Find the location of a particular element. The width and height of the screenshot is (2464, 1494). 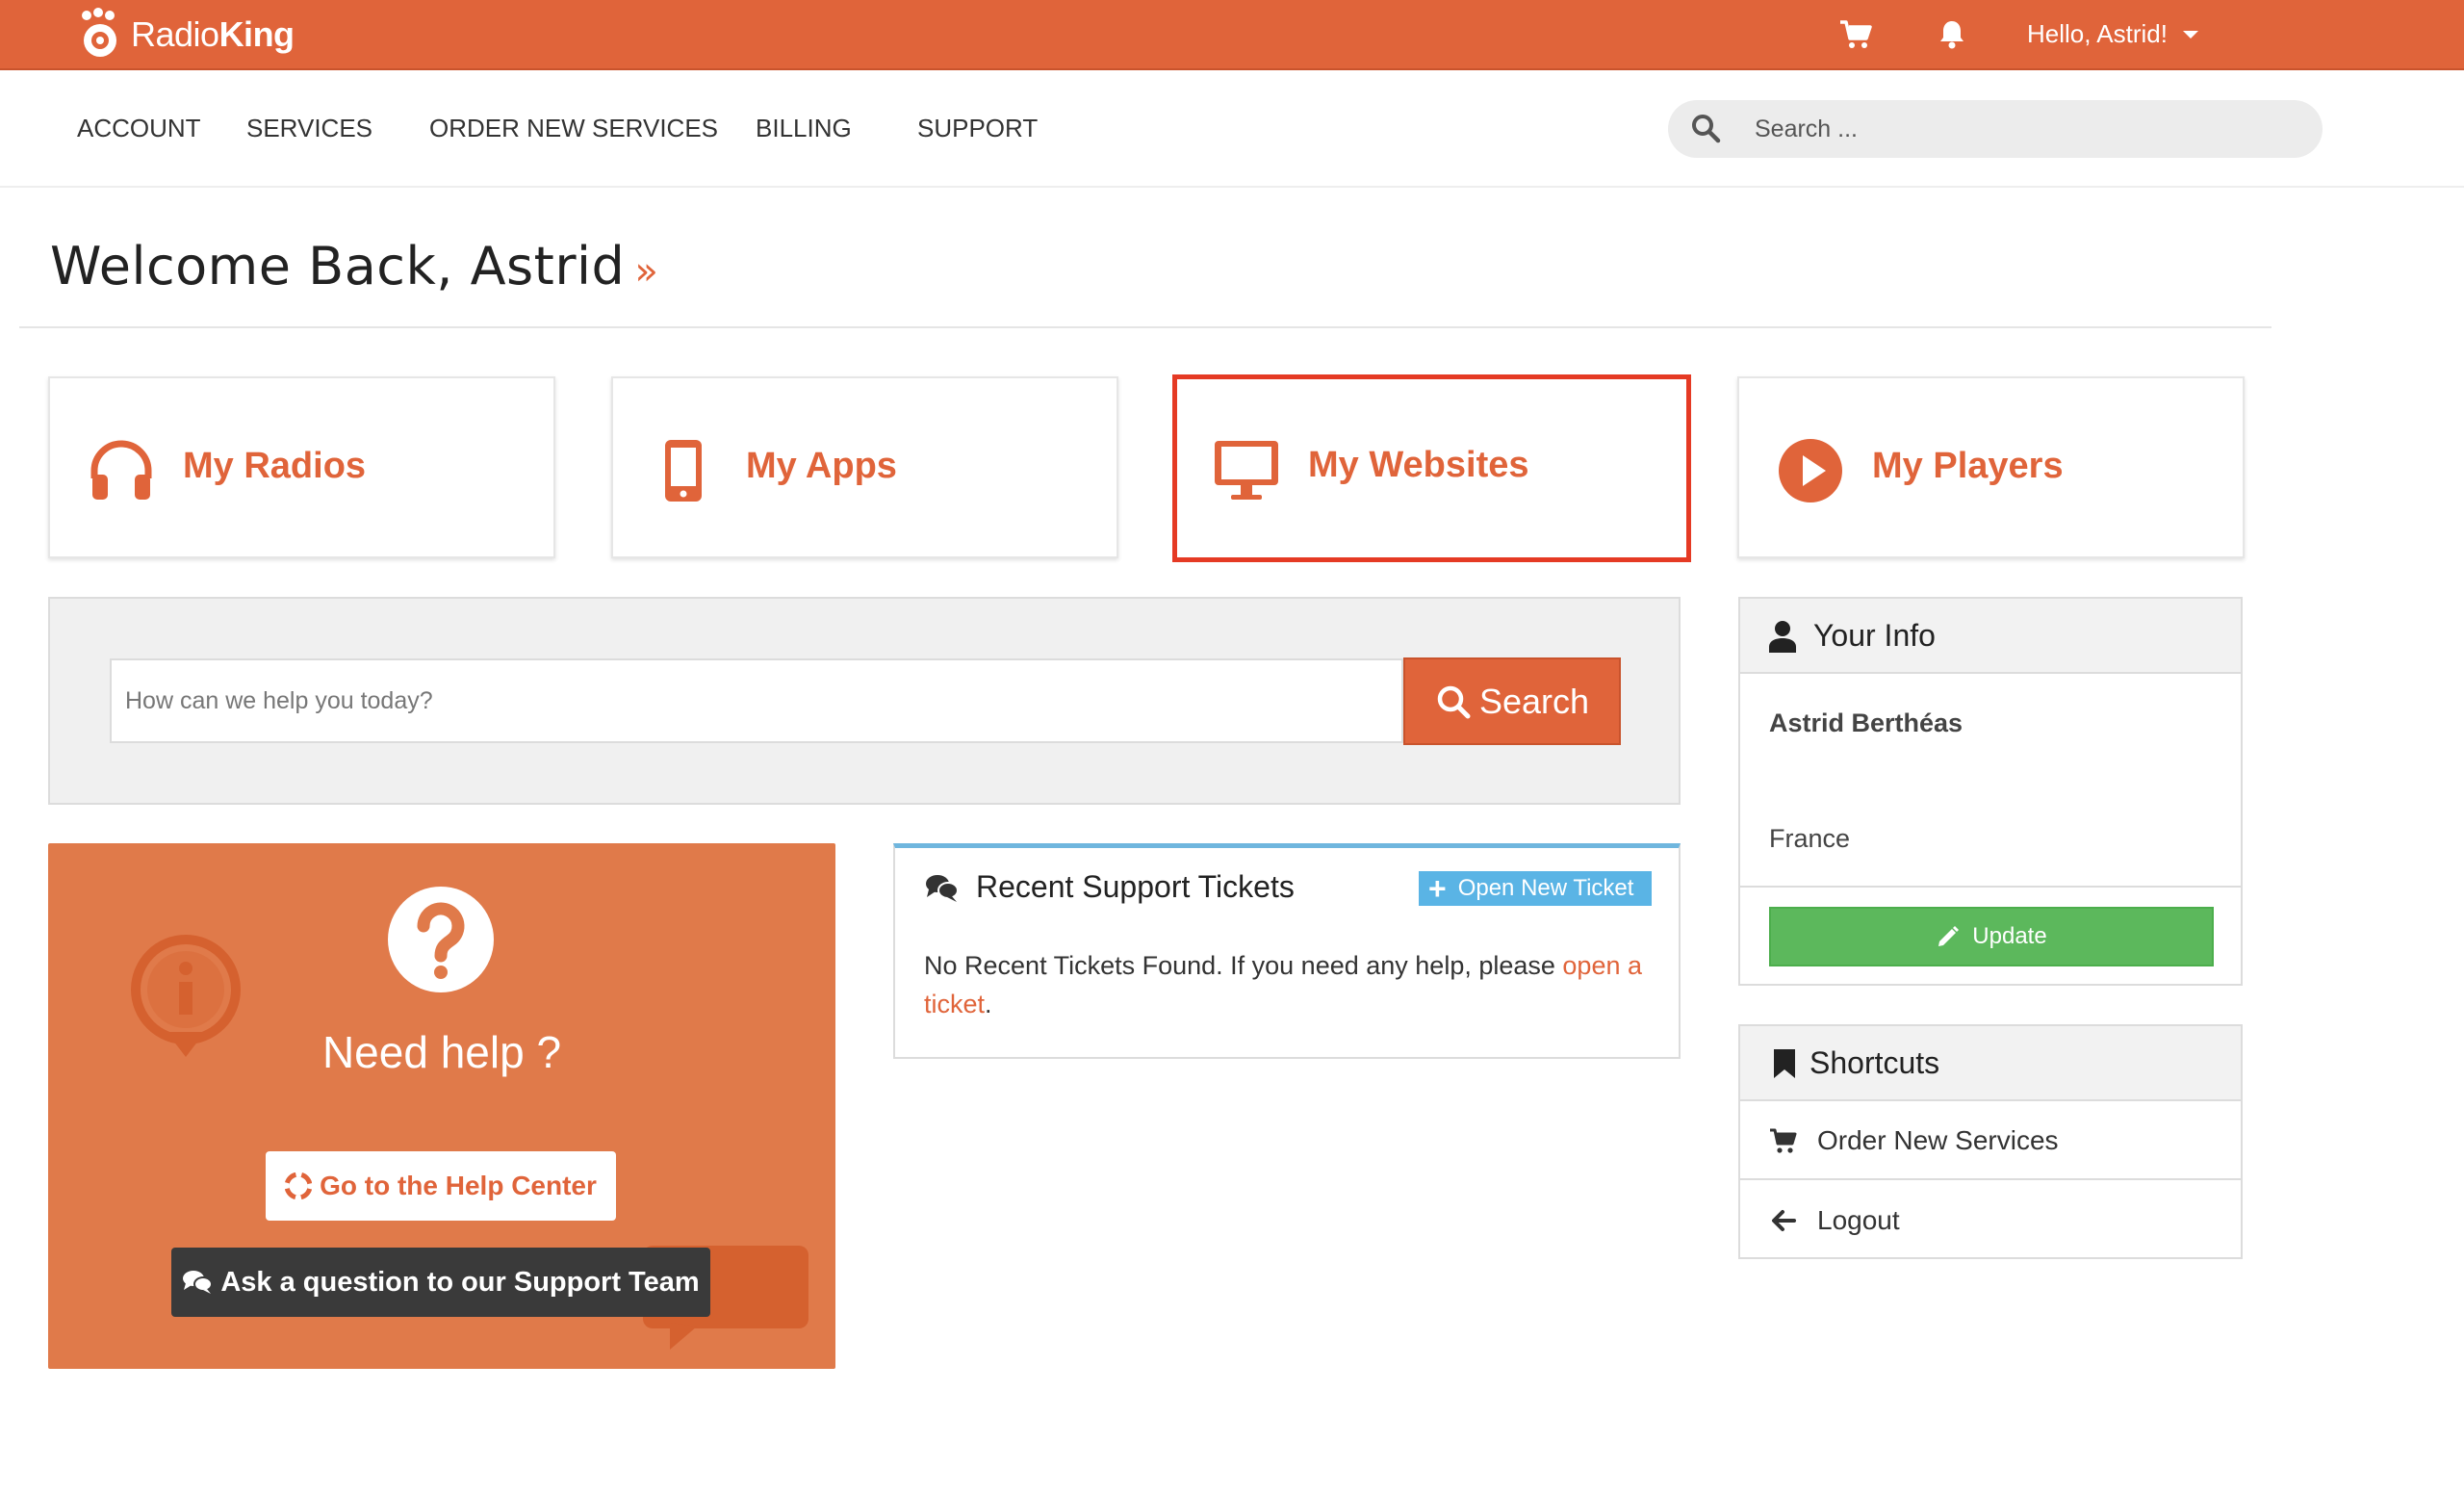

radioking-logo: RadioKing is located at coordinates (186, 35).